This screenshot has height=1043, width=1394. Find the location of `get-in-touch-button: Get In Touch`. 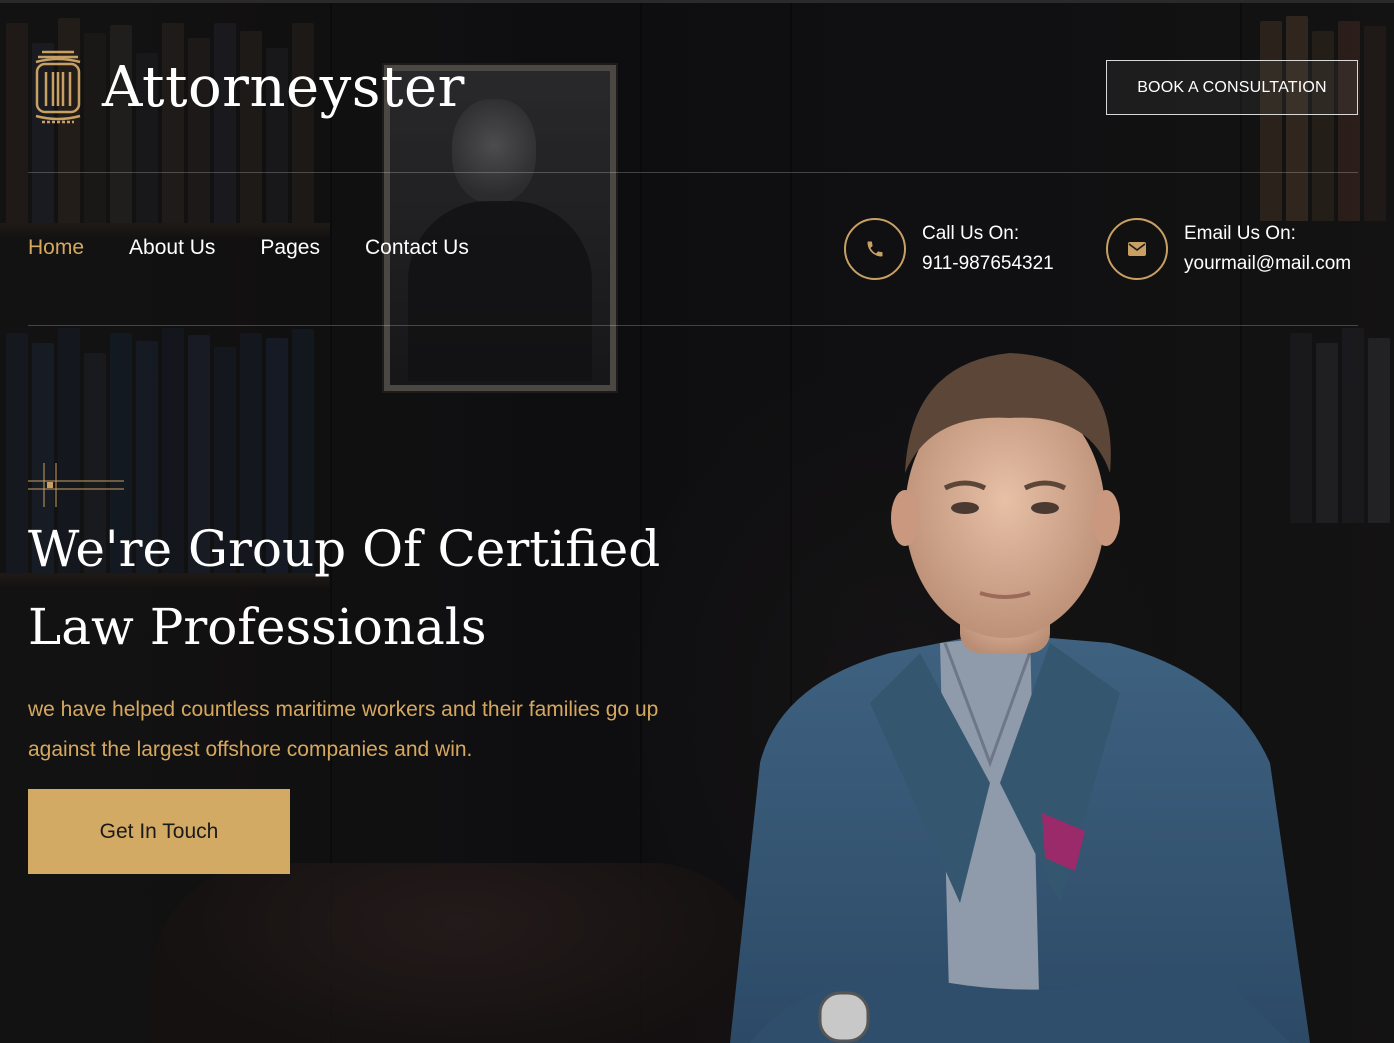

get-in-touch-button: Get In Touch is located at coordinates (159, 831).